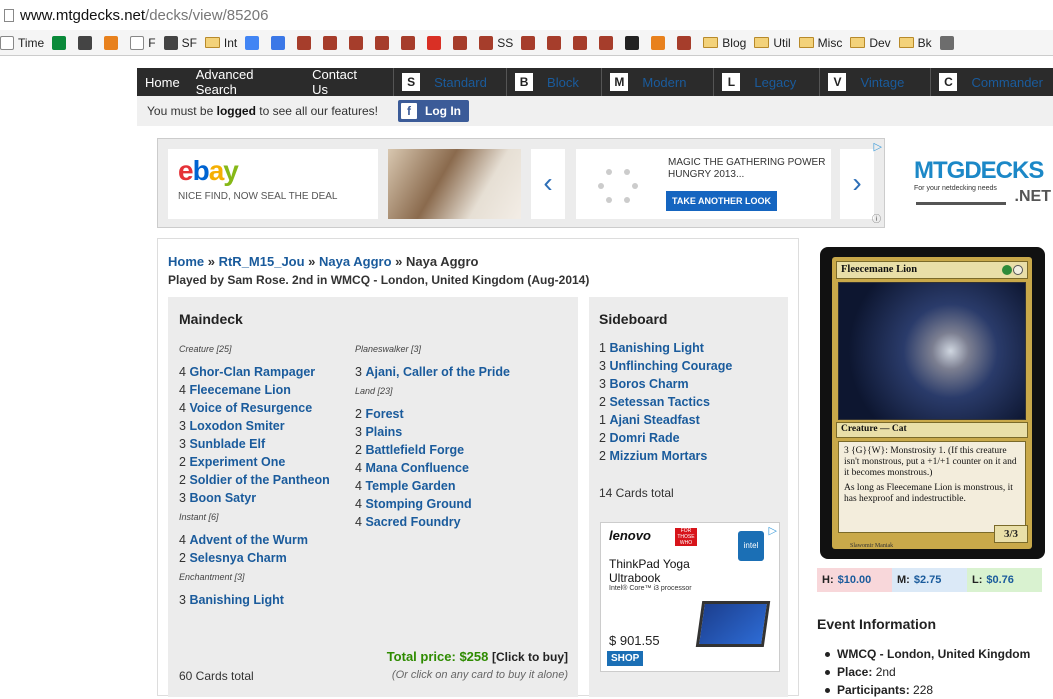 The width and height of the screenshot is (1053, 699). I want to click on bookmark-25: Util, so click(772, 43).